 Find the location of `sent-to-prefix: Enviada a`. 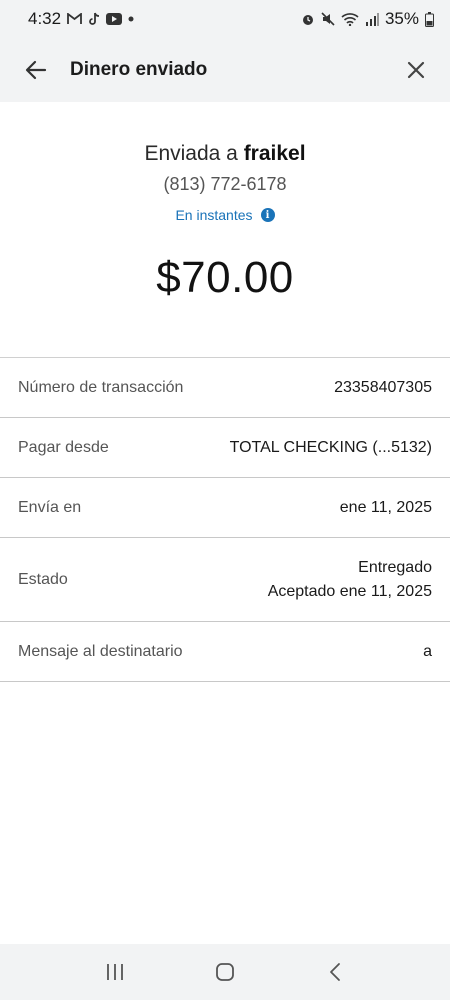

sent-to-prefix: Enviada a is located at coordinates (191, 153).